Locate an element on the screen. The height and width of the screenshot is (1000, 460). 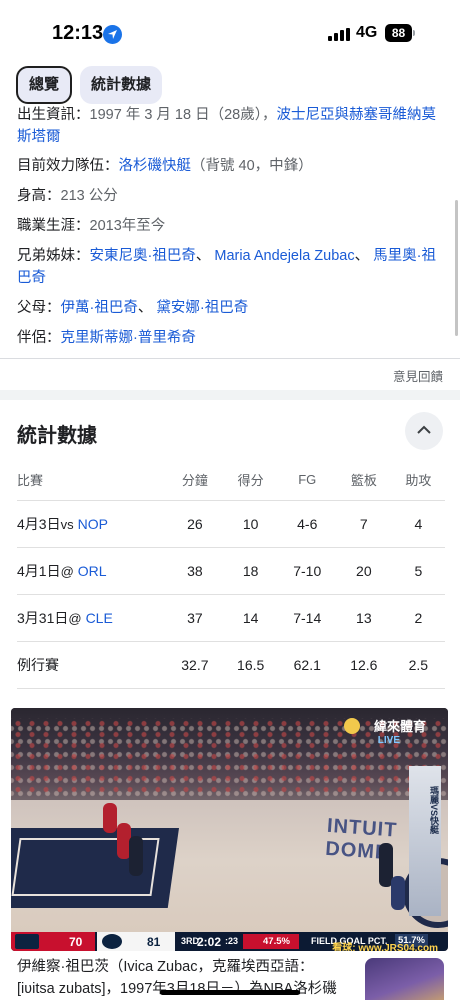
info-born-key: 出生資訊 is located at coordinates (46, 115).